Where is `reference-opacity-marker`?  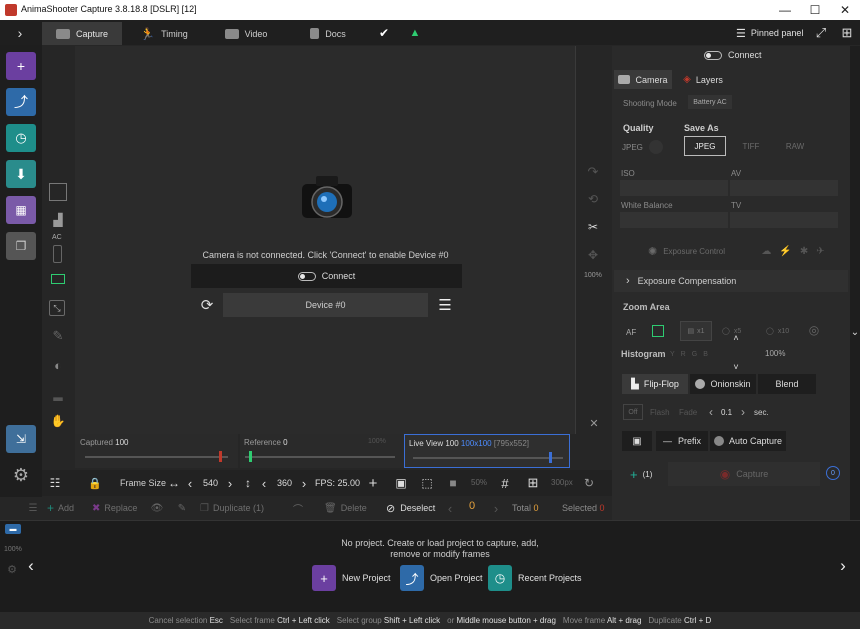 reference-opacity-marker is located at coordinates (250, 456).